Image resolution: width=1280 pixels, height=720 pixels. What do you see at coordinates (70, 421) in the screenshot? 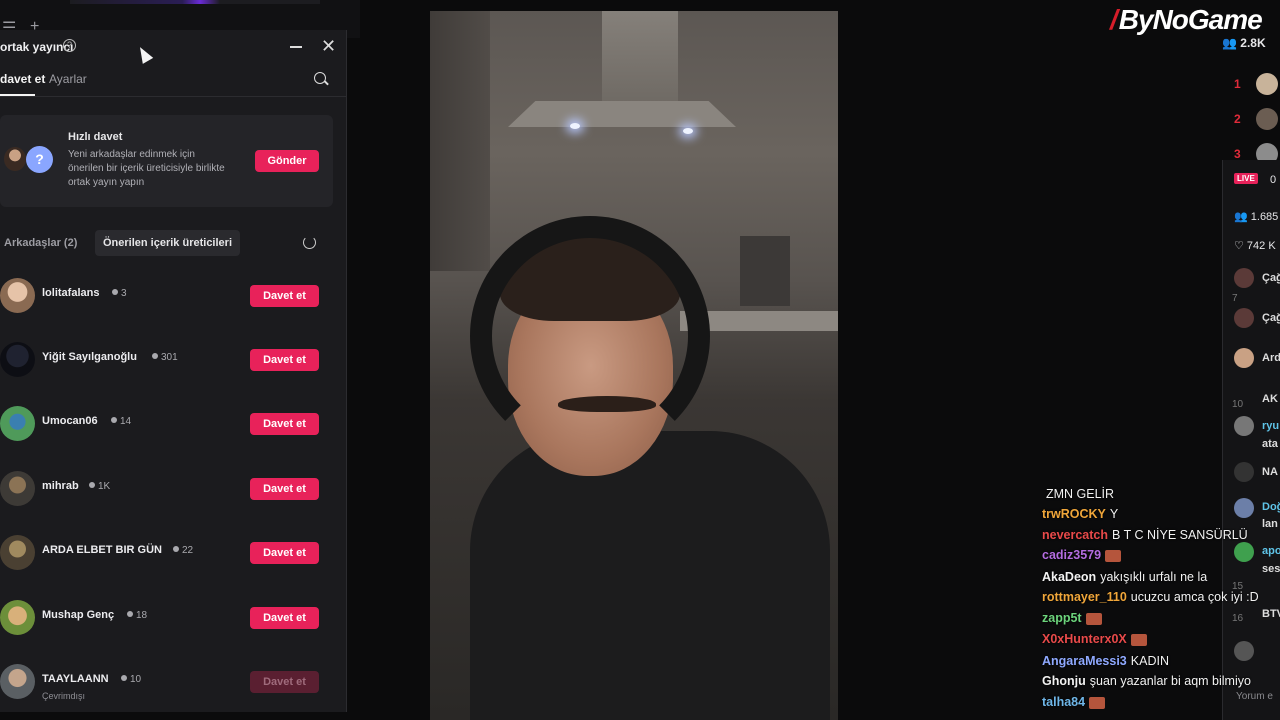
I see `creator-name: Umocan06` at bounding box center [70, 421].